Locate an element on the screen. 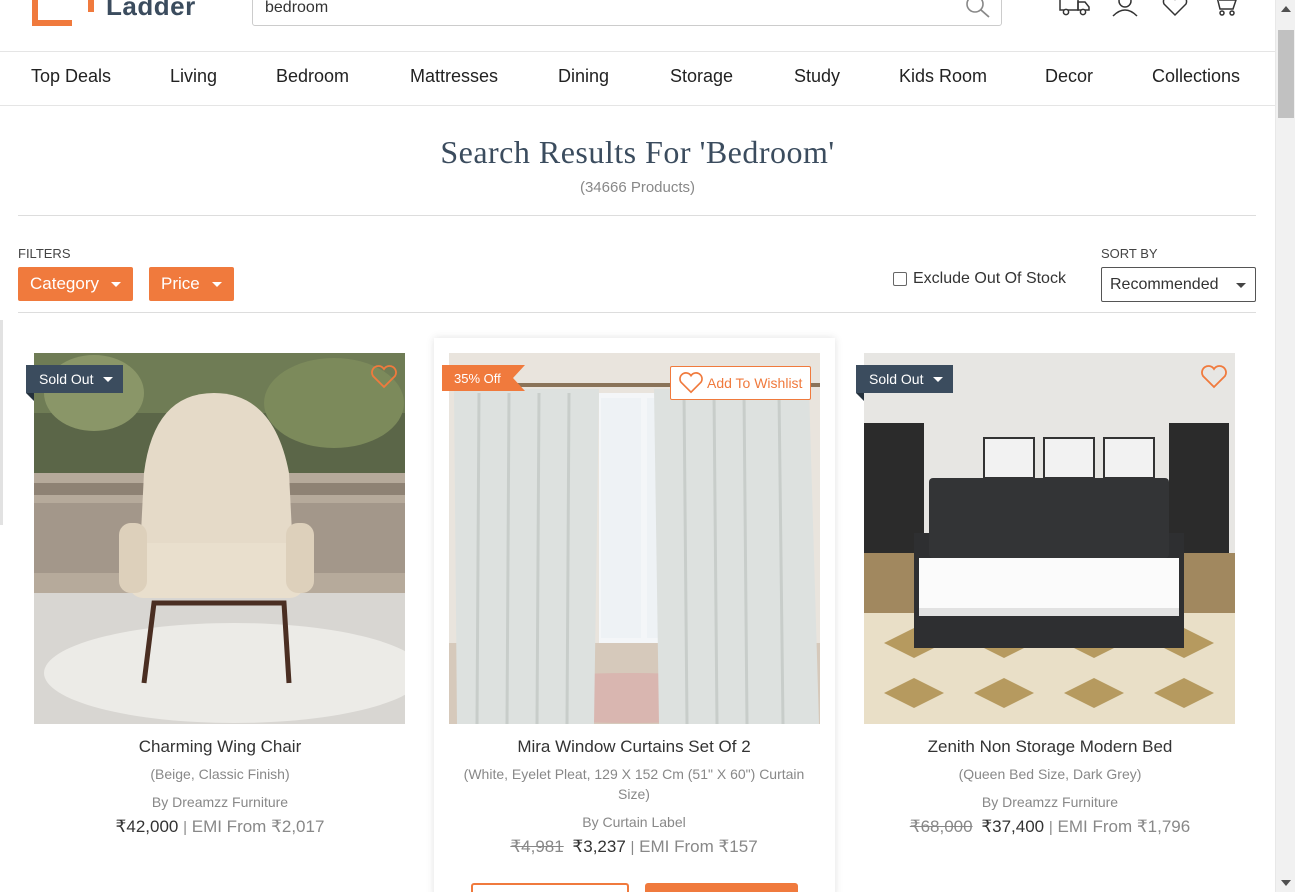  nav-decor: Decor is located at coordinates (1069, 76).